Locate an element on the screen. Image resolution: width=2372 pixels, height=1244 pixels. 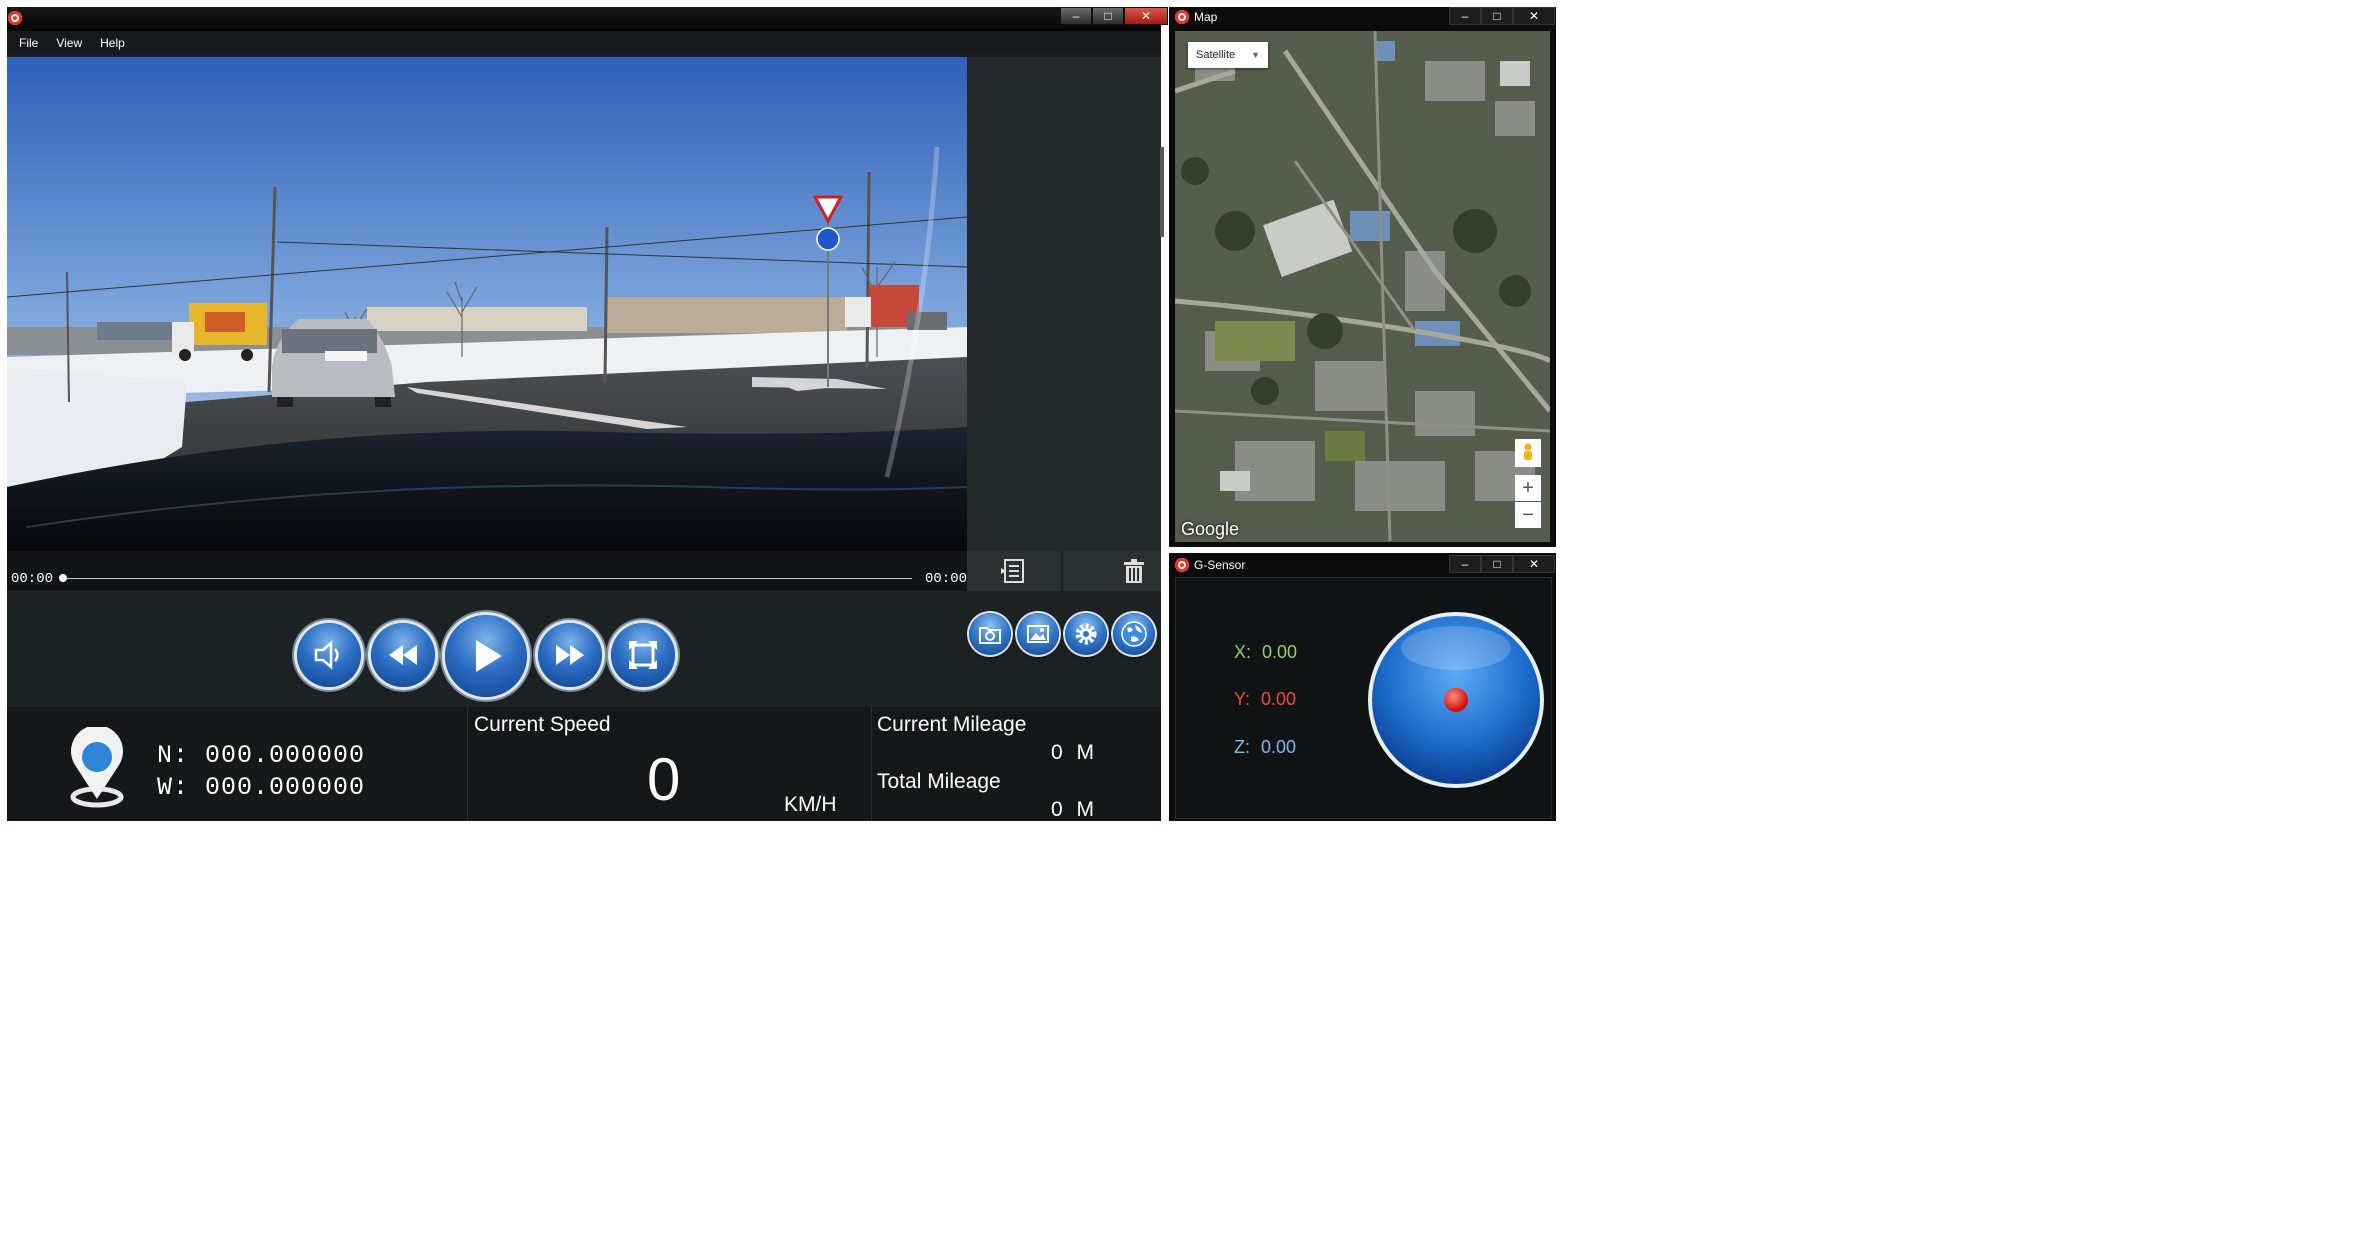
image-button is located at coordinates (1038, 634).